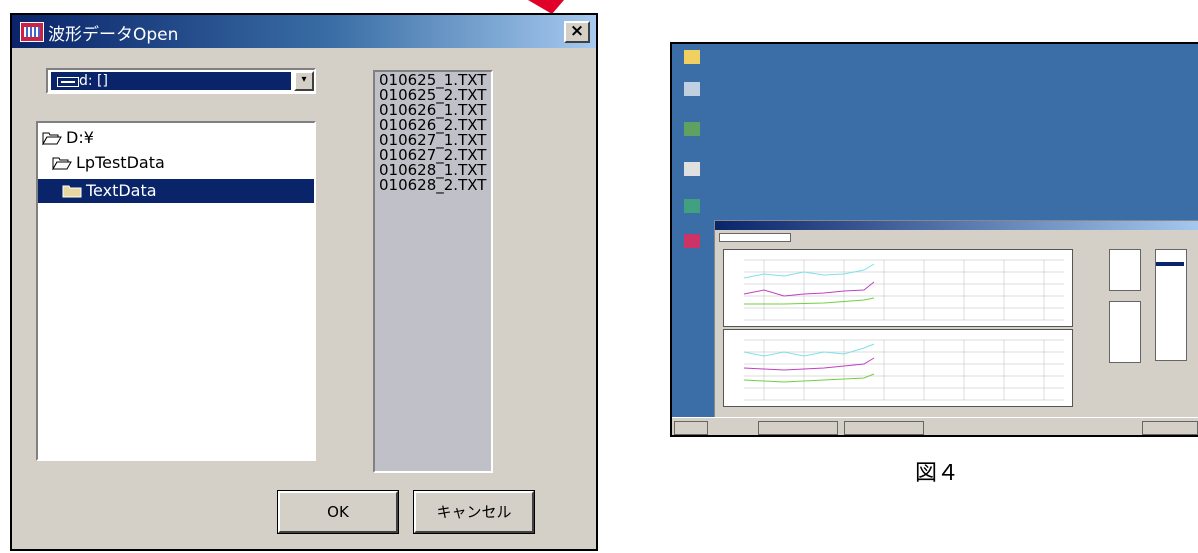  What do you see at coordinates (142, 138) in the screenshot?
I see `folder-item-root: D:¥` at bounding box center [142, 138].